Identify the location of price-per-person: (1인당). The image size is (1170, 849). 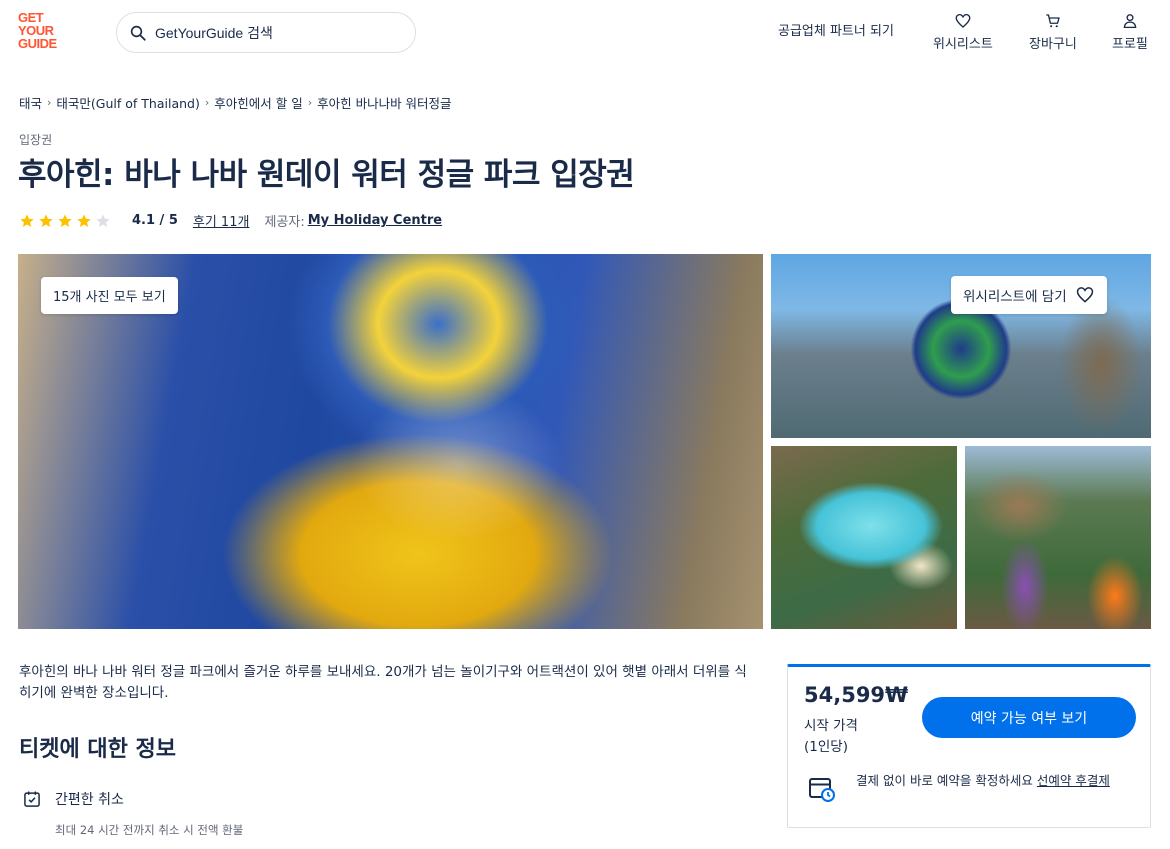
(826, 747).